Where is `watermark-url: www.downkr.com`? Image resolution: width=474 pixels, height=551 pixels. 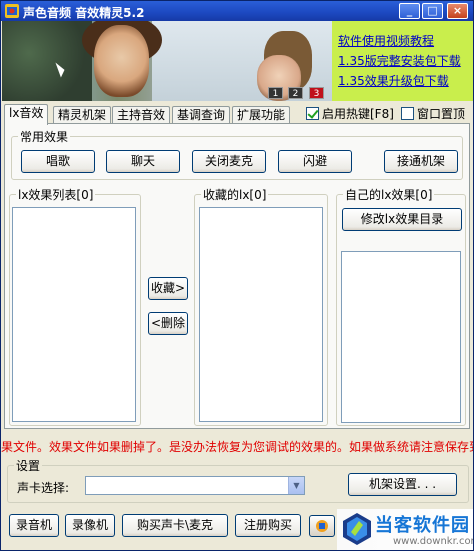 watermark-url: www.downkr.com is located at coordinates (433, 541).